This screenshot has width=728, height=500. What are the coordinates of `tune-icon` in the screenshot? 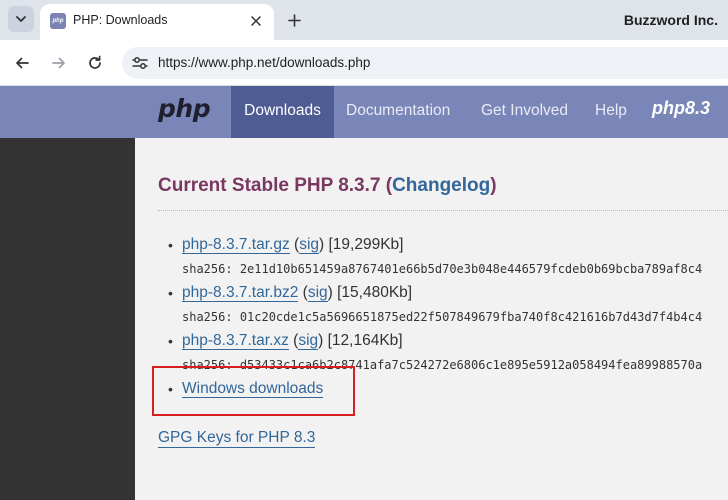 It's located at (140, 63).